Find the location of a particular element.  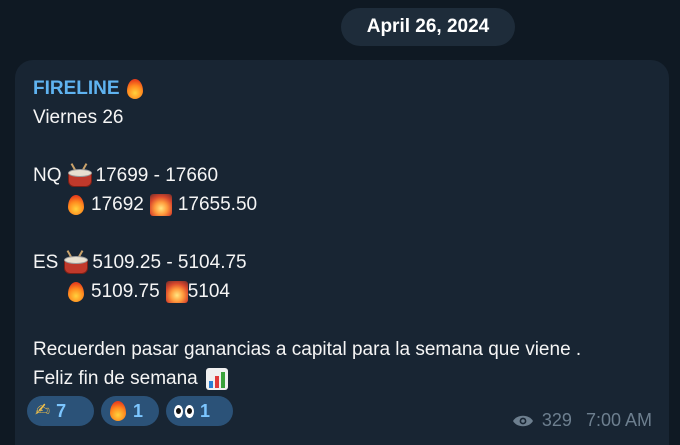

eyes-icon is located at coordinates (184, 411).